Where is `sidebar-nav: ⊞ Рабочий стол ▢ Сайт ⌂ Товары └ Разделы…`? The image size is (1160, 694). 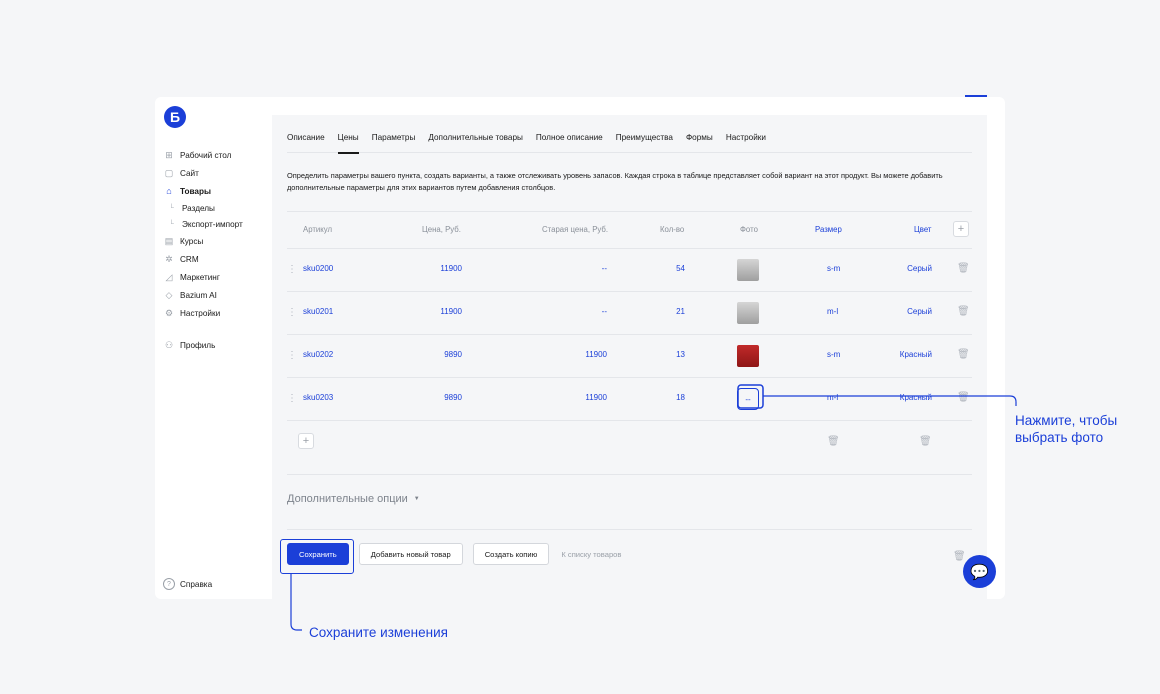
sidebar-nav: ⊞ Рабочий стол ▢ Сайт ⌂ Товары └ Разделы… is located at coordinates (217, 250).